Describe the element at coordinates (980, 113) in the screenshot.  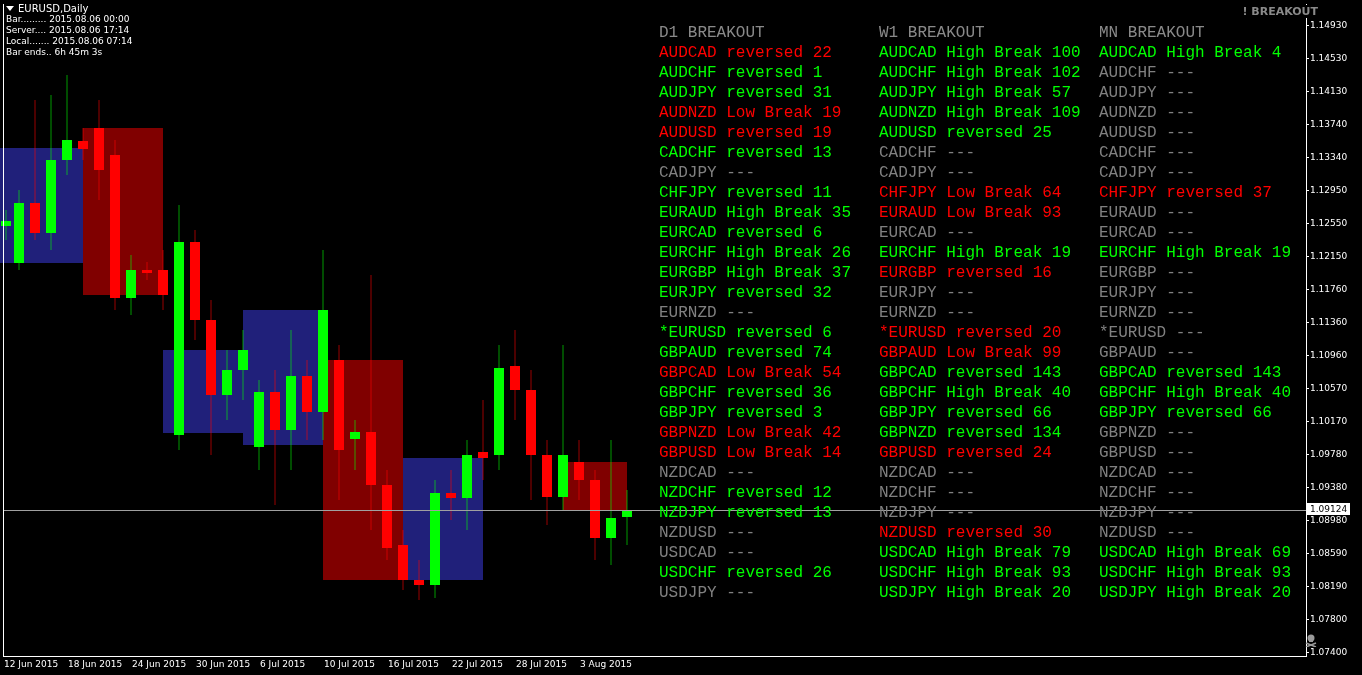
I see `breakout-entry: AUDNZD High Break 109` at that location.